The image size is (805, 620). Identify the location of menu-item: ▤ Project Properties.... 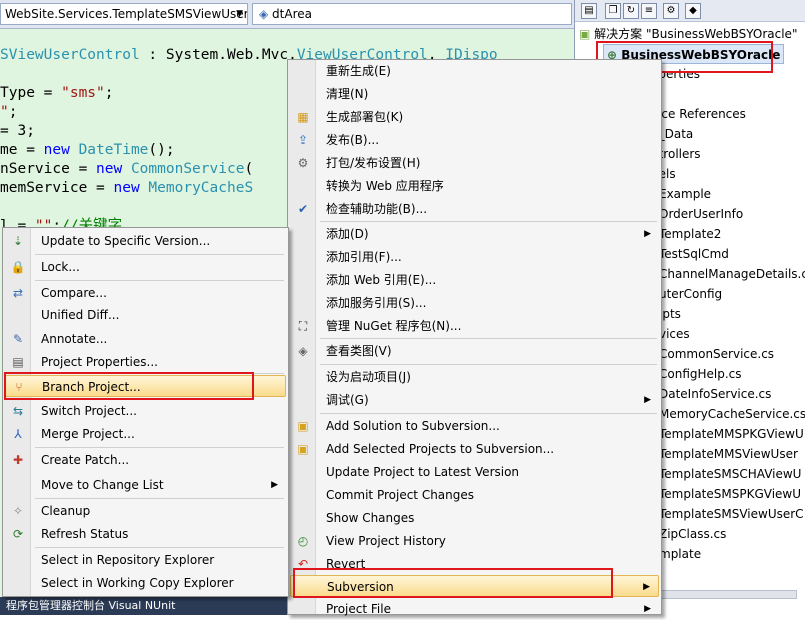
(145, 362).